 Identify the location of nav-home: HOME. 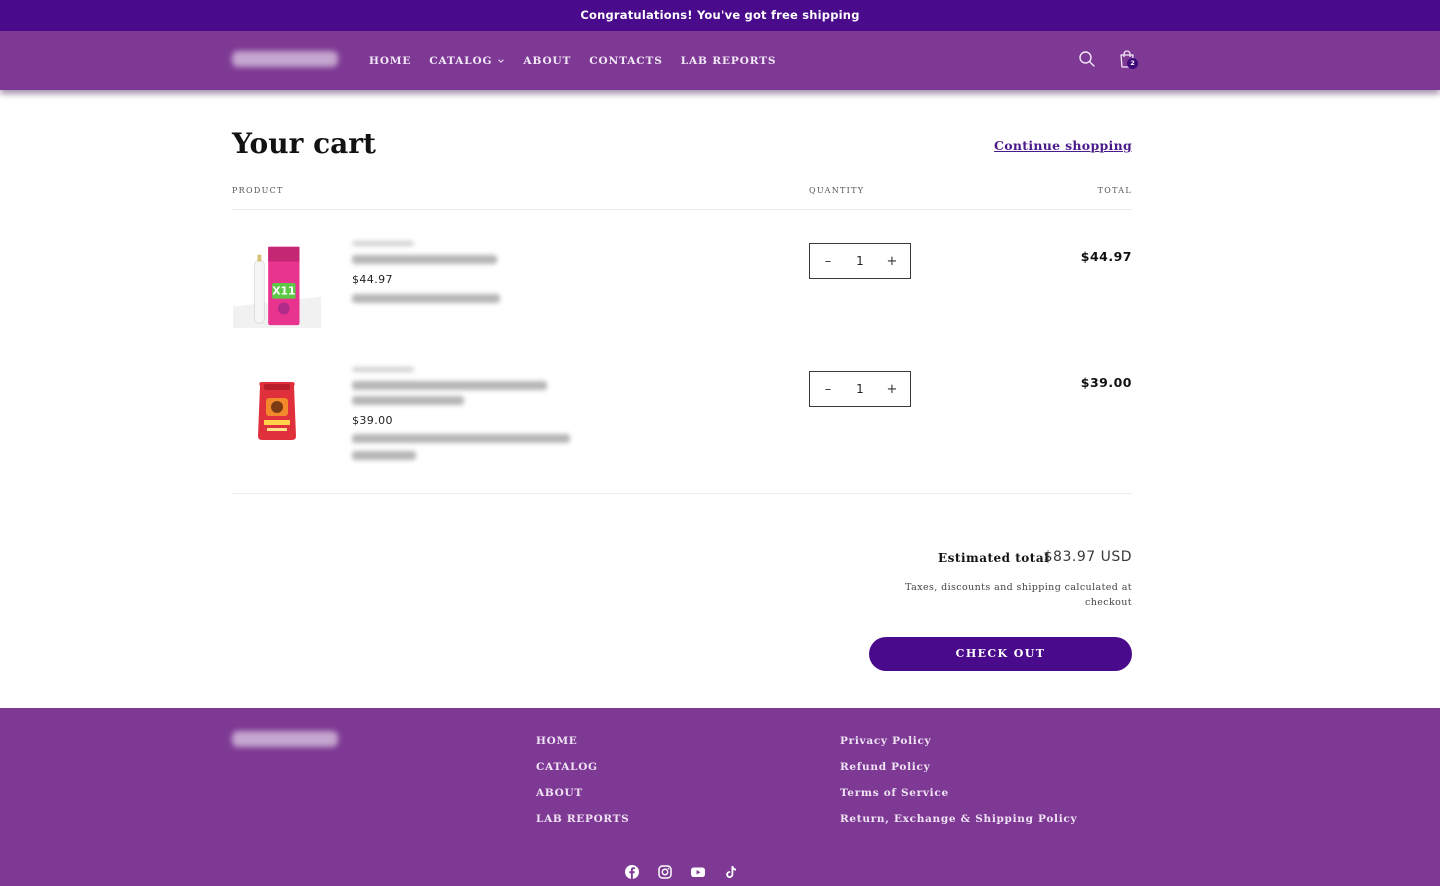
(390, 61).